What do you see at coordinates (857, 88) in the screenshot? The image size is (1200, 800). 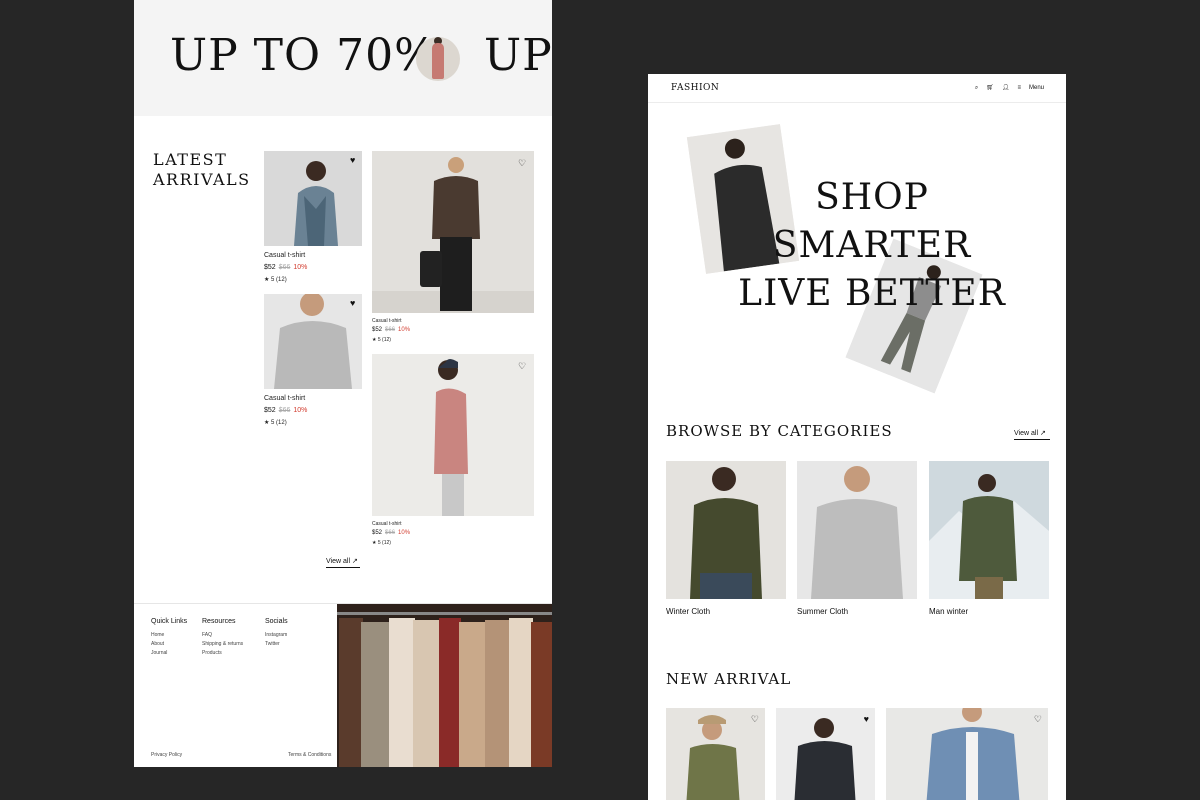 I see `top-navigation: FASHION ⌕ 🛒︎ 👤︎ ≡ Menu` at bounding box center [857, 88].